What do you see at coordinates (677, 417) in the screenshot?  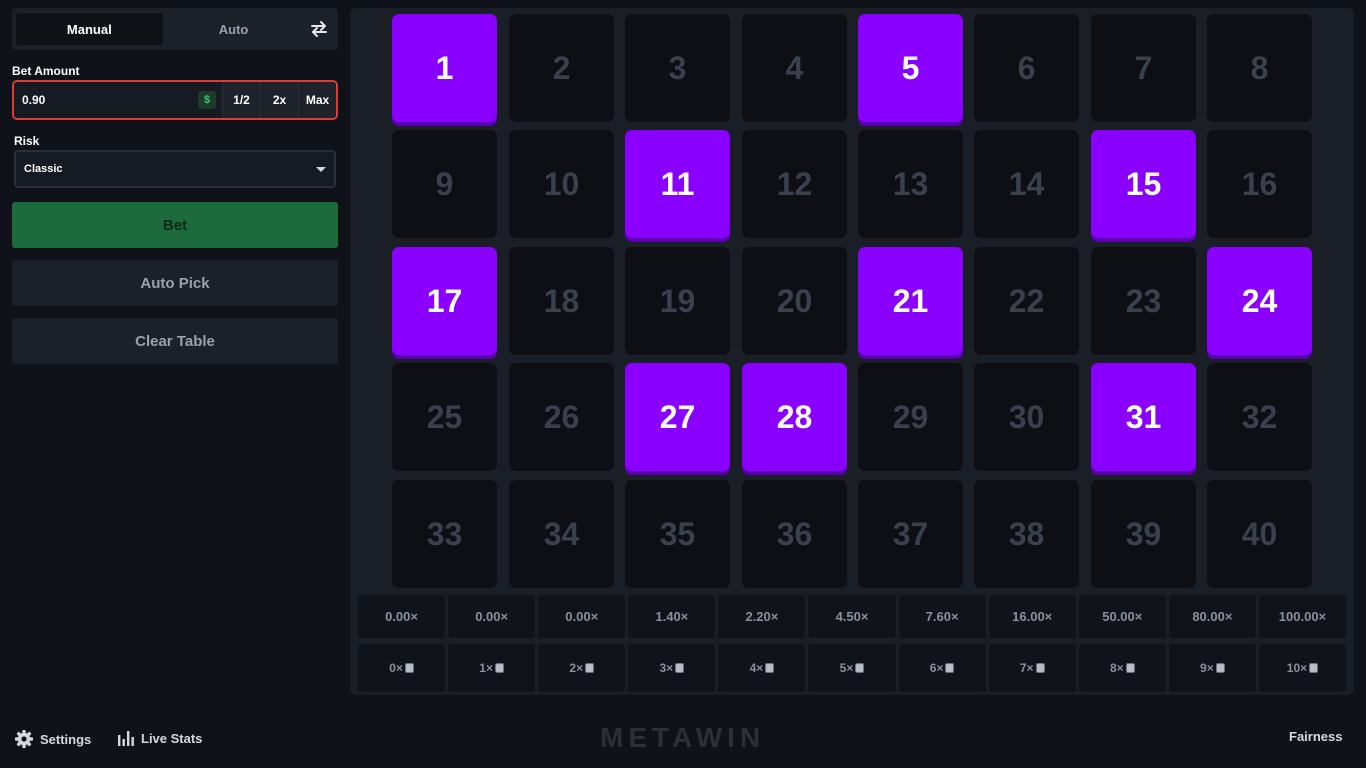 I see `tile-27: 27` at bounding box center [677, 417].